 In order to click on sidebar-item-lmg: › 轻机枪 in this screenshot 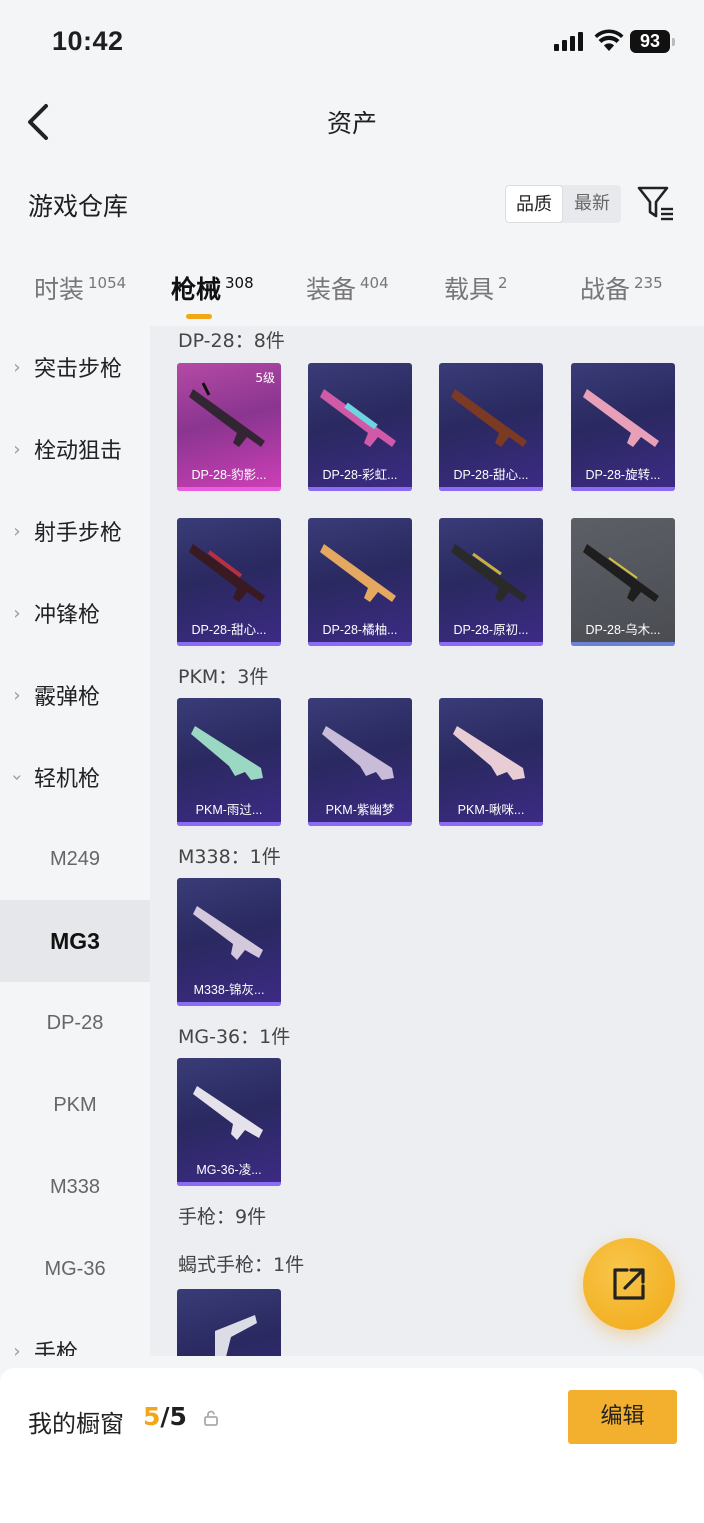, I will do `click(75, 777)`.